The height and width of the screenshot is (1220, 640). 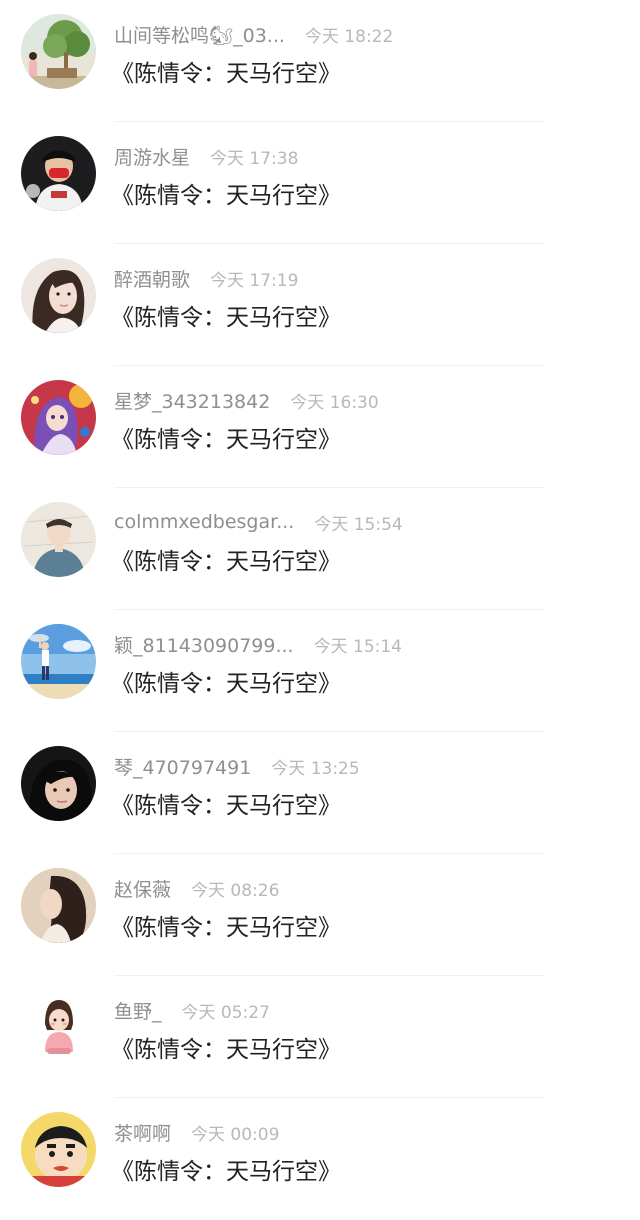 I want to click on comment-item: colmmxedbesgar... 今天 15:54 《陈情令：天马行空》, so click(x=320, y=549).